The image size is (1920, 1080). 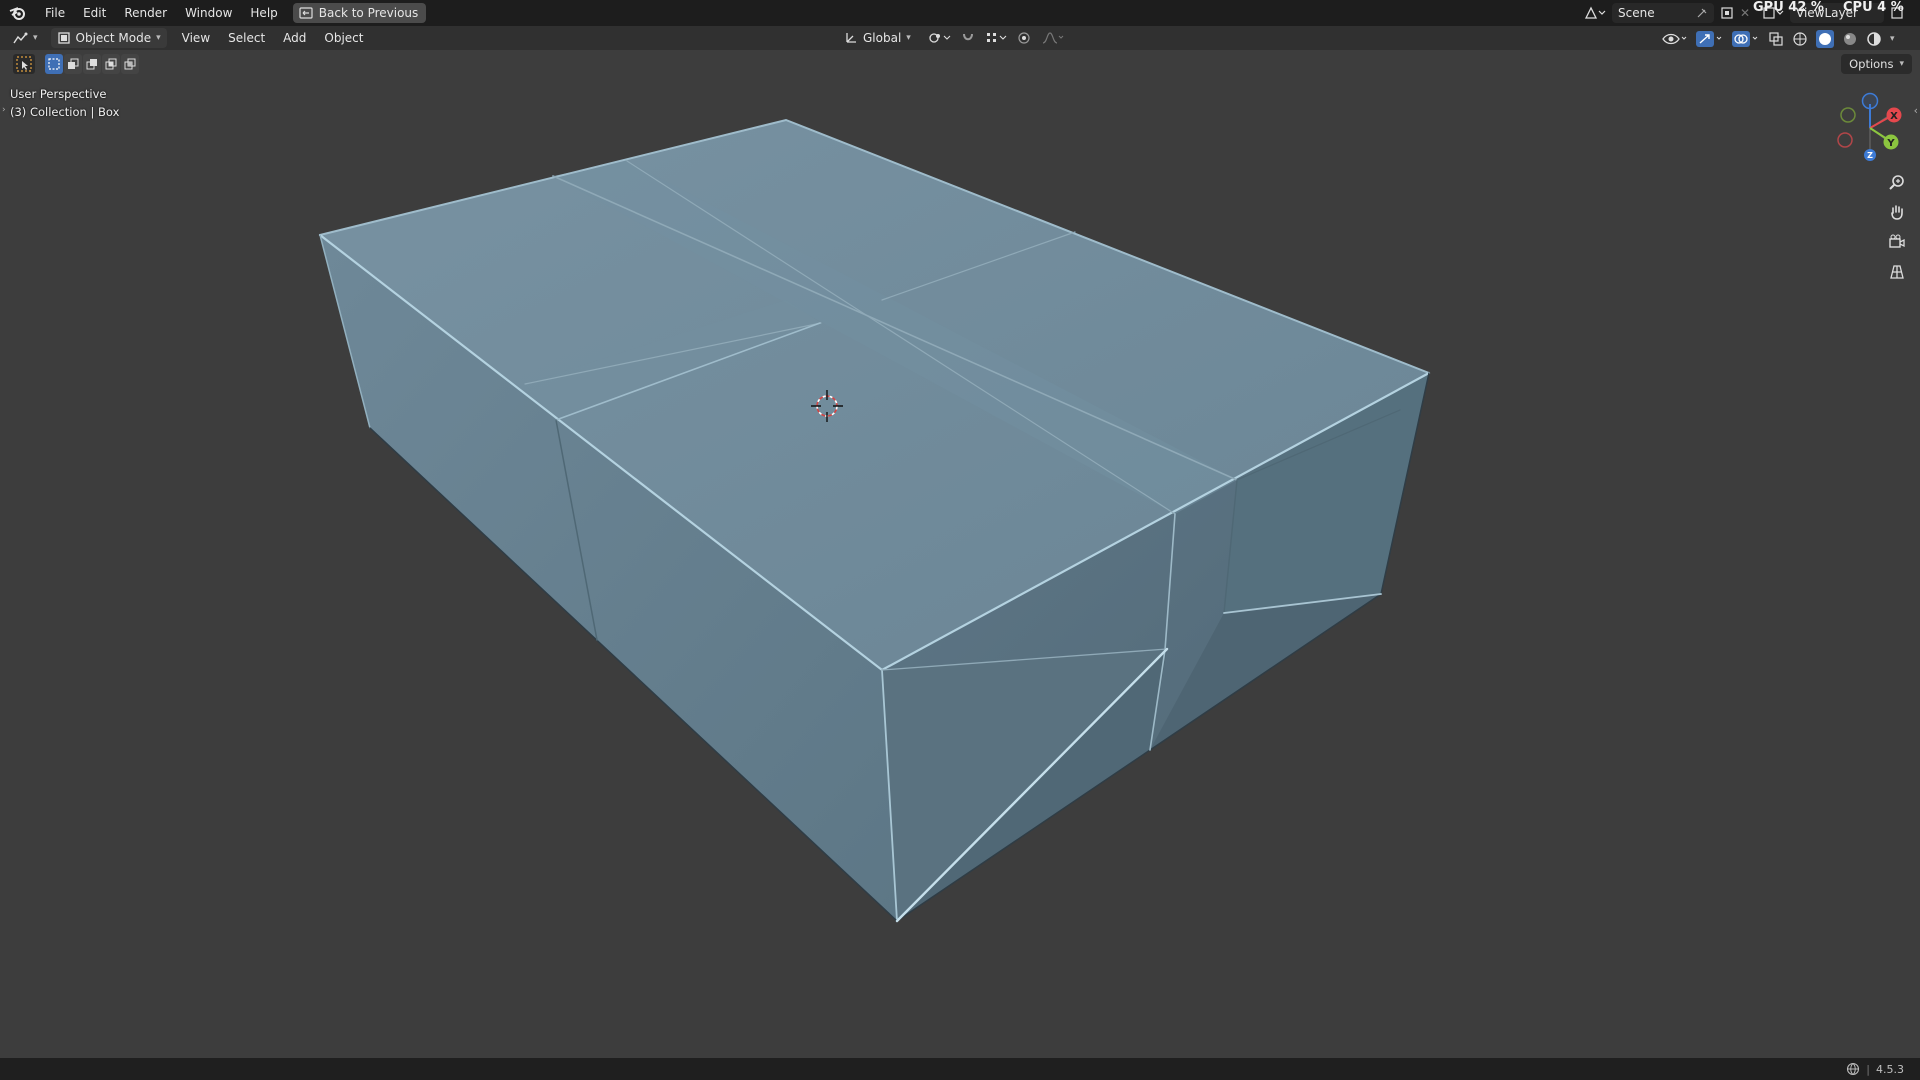 What do you see at coordinates (1595, 13) in the screenshot?
I see `scene-icon` at bounding box center [1595, 13].